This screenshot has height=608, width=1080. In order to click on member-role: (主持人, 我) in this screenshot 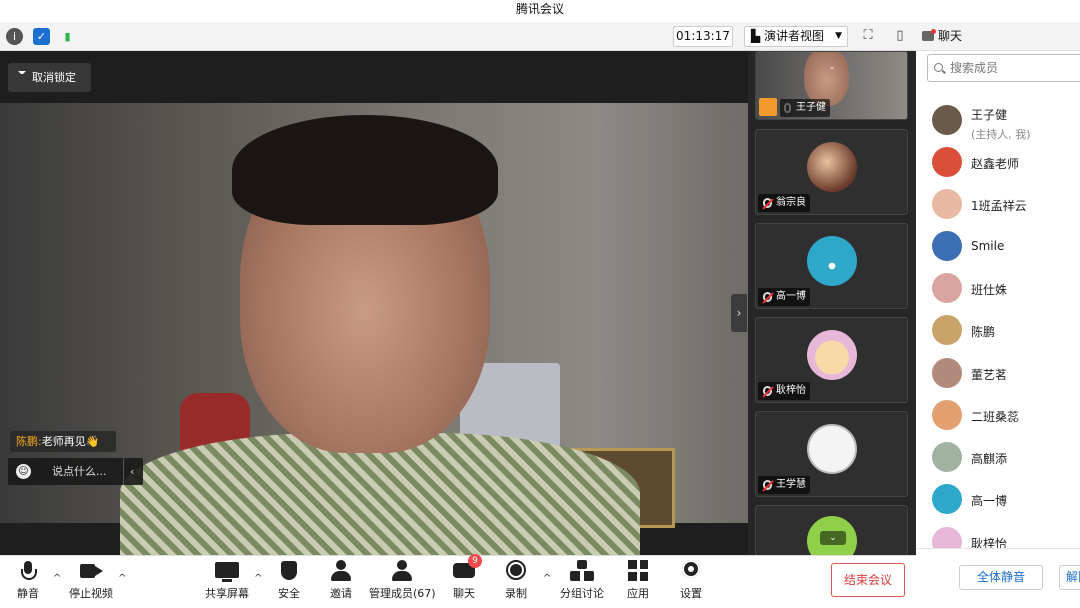, I will do `click(1001, 134)`.